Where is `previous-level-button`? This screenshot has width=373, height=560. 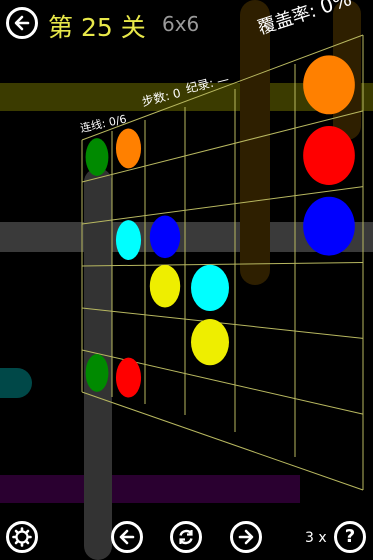 previous-level-button is located at coordinates (127, 537).